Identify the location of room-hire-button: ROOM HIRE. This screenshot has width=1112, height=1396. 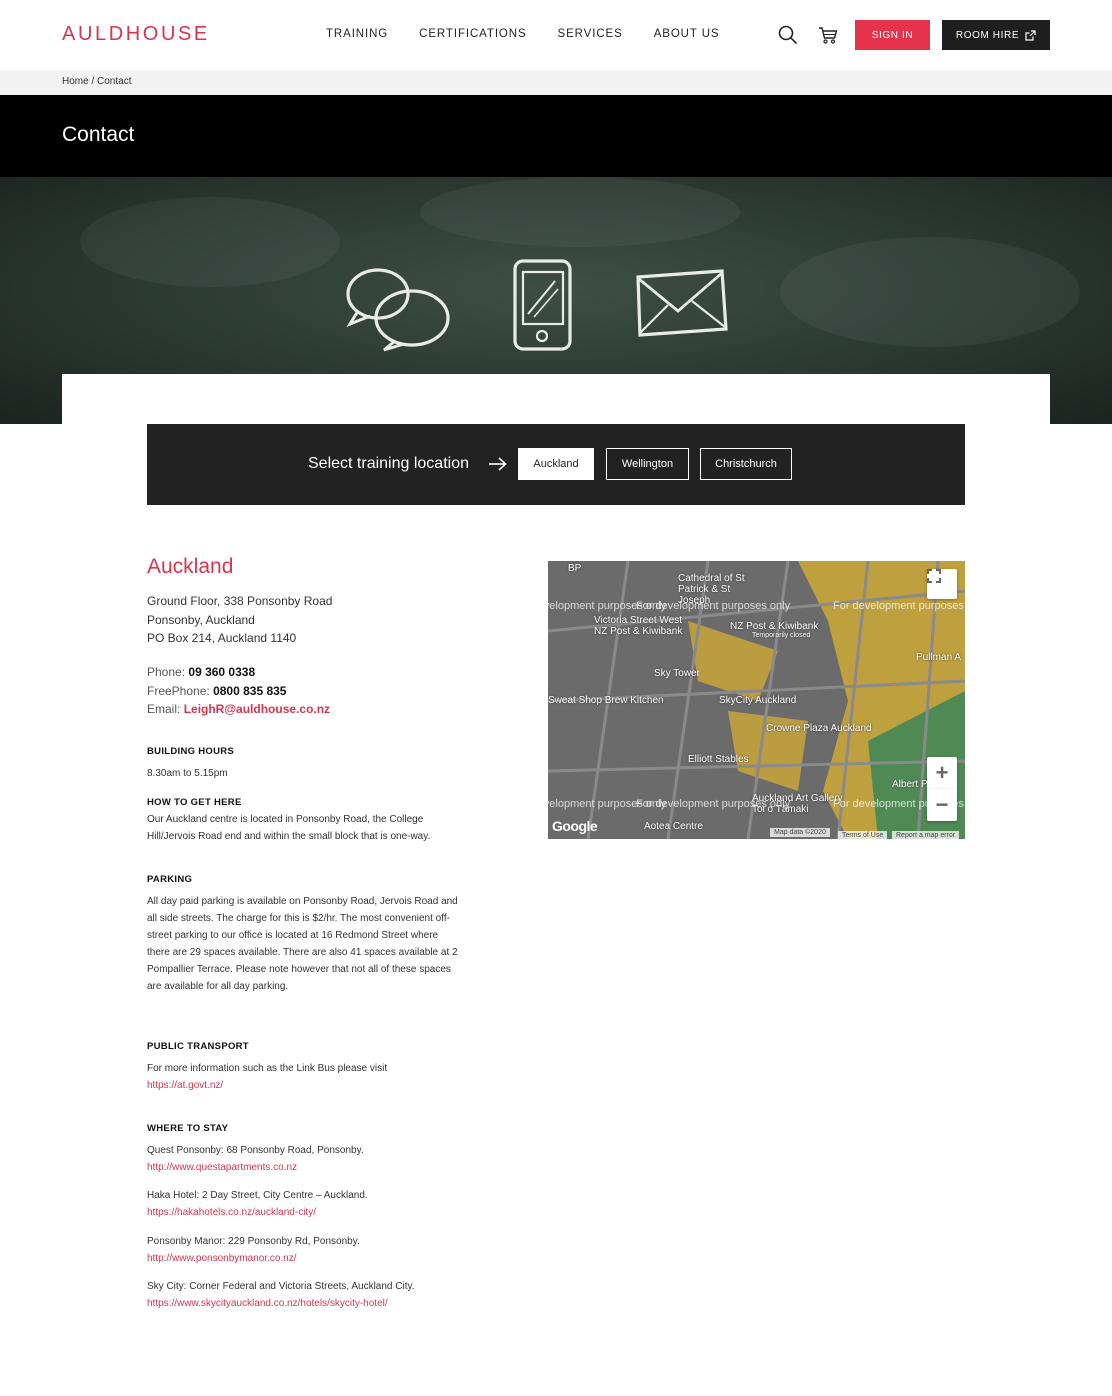
(996, 35).